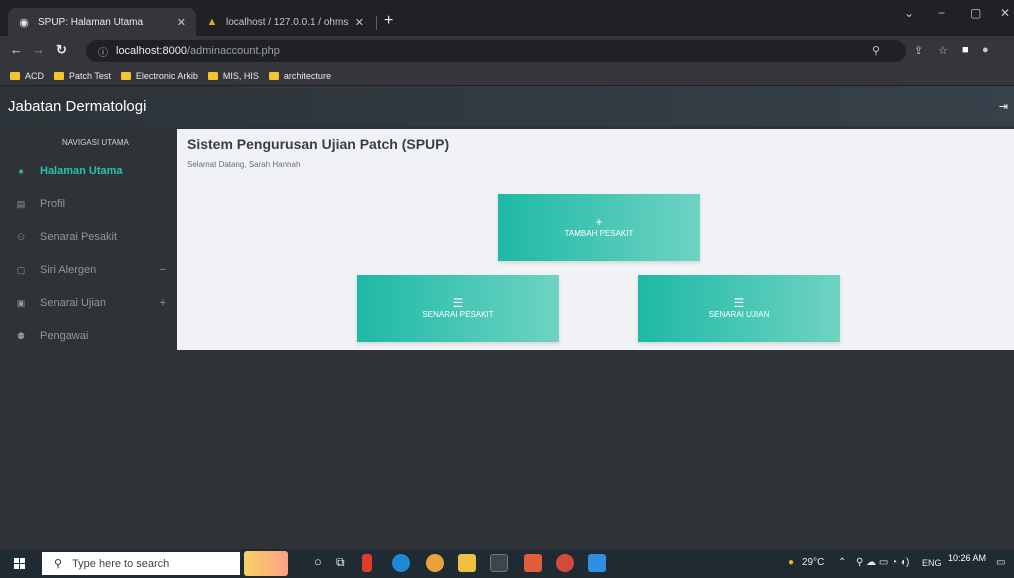 Image resolution: width=1014 pixels, height=578 pixels. What do you see at coordinates (813, 562) in the screenshot?
I see `weather-temp: 29°C` at bounding box center [813, 562].